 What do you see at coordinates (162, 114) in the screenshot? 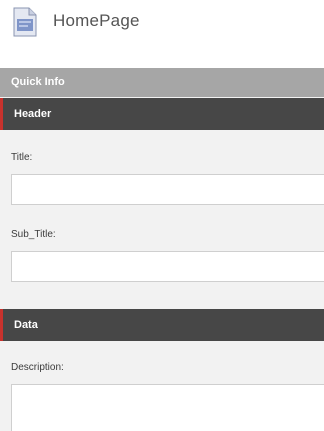
I see `section-header-header: Header` at bounding box center [162, 114].